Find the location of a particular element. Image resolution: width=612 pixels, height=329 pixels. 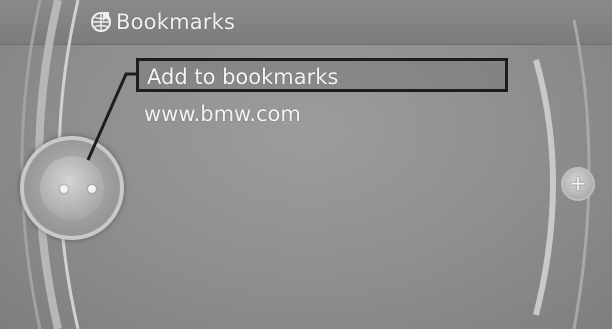

plus-icon: + is located at coordinates (578, 183).